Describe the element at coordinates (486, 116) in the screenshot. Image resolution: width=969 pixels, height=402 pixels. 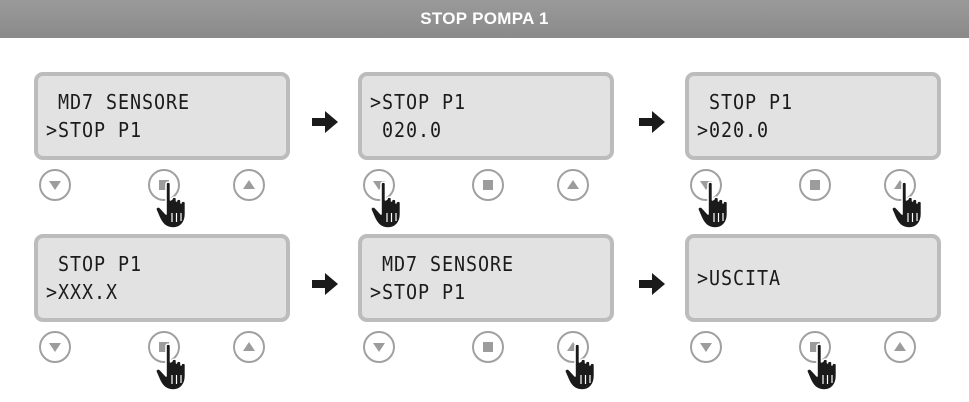
I see `lcd-display: >STOP P1 020.0` at that location.